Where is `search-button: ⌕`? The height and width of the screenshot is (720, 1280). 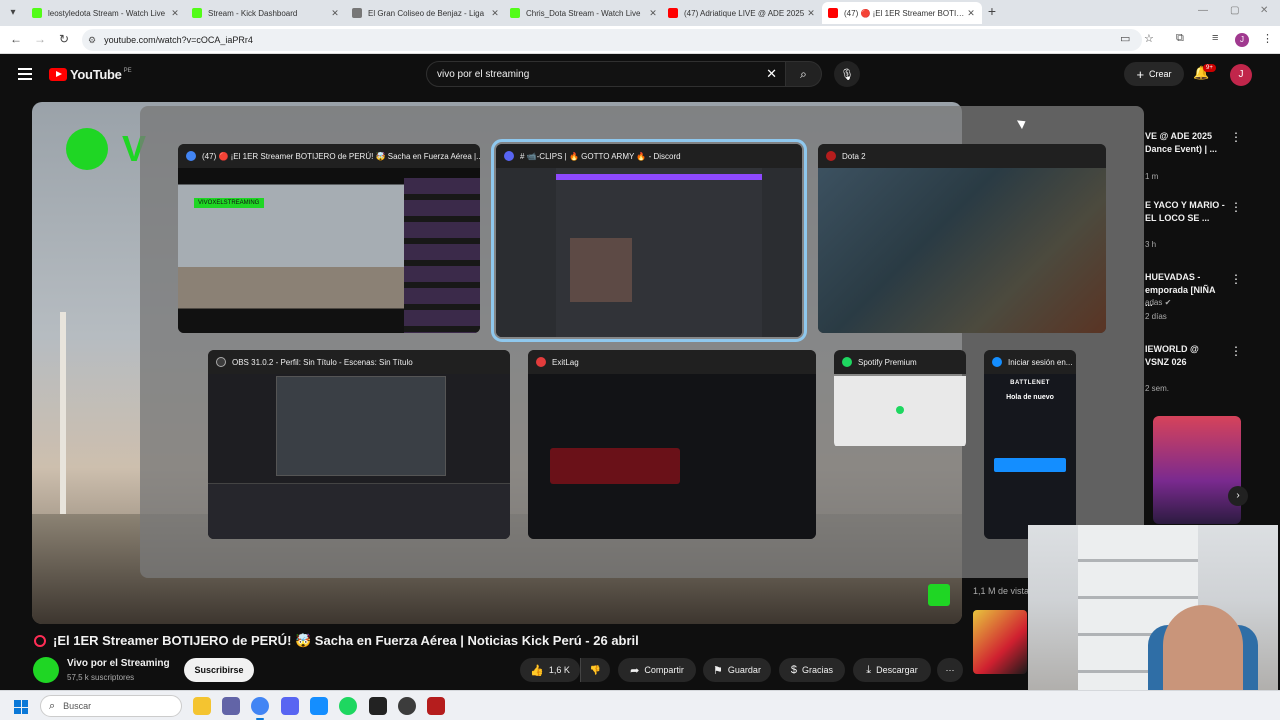 search-button: ⌕ is located at coordinates (804, 74).